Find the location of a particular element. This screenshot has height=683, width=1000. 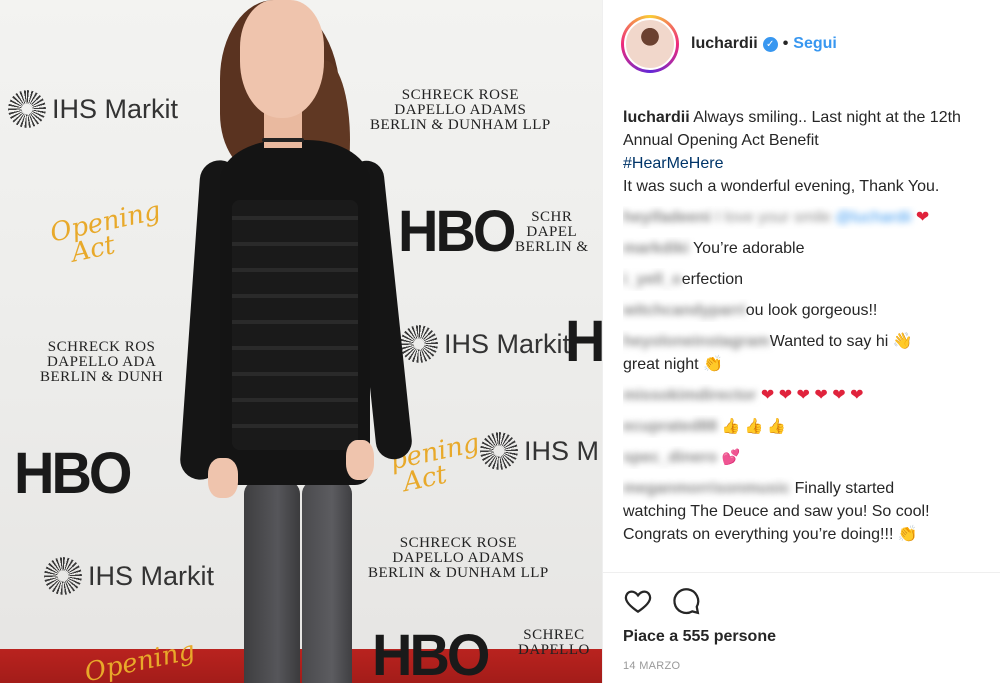

post-date: 14 MARZO is located at coordinates (652, 666).